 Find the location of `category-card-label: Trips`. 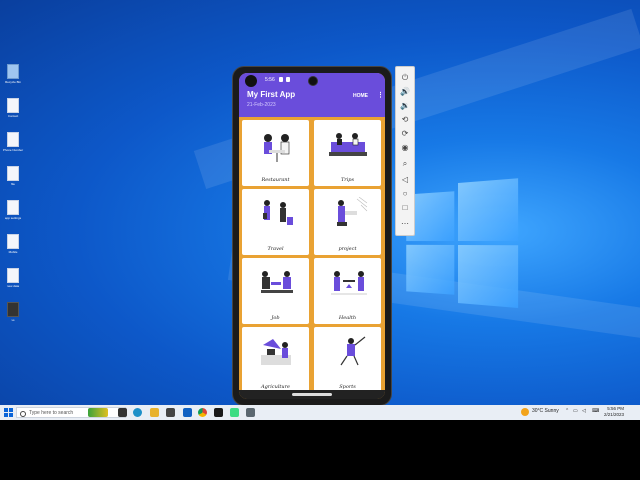

category-card-label: Trips is located at coordinates (347, 180).